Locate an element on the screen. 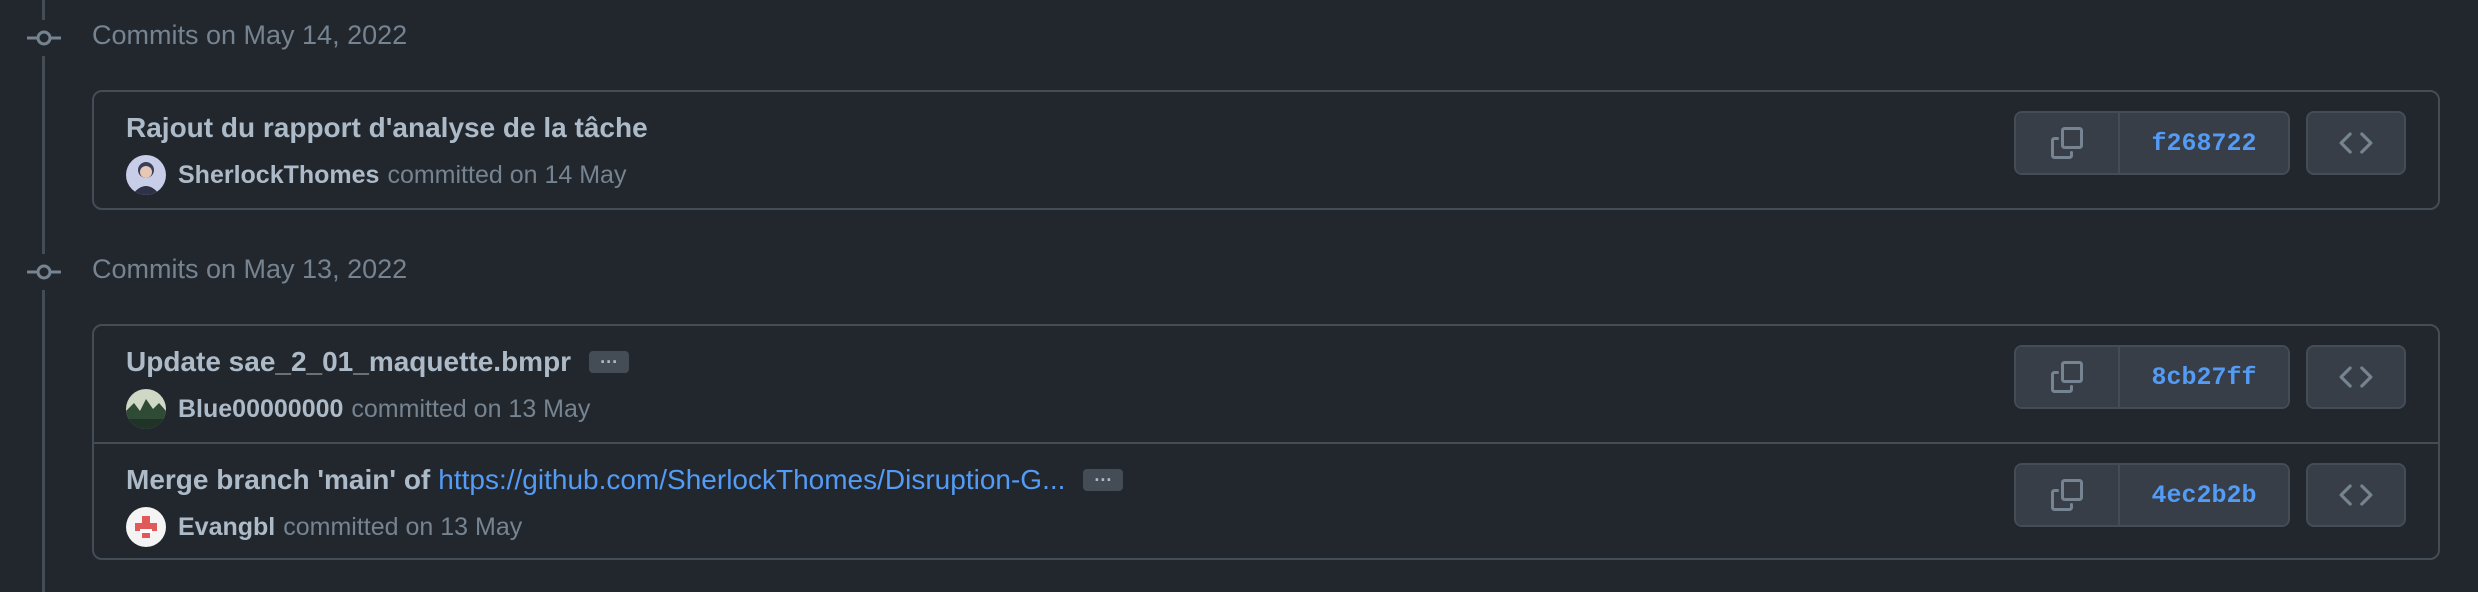 This screenshot has width=2478, height=592. author-link: Evangbl is located at coordinates (226, 527).